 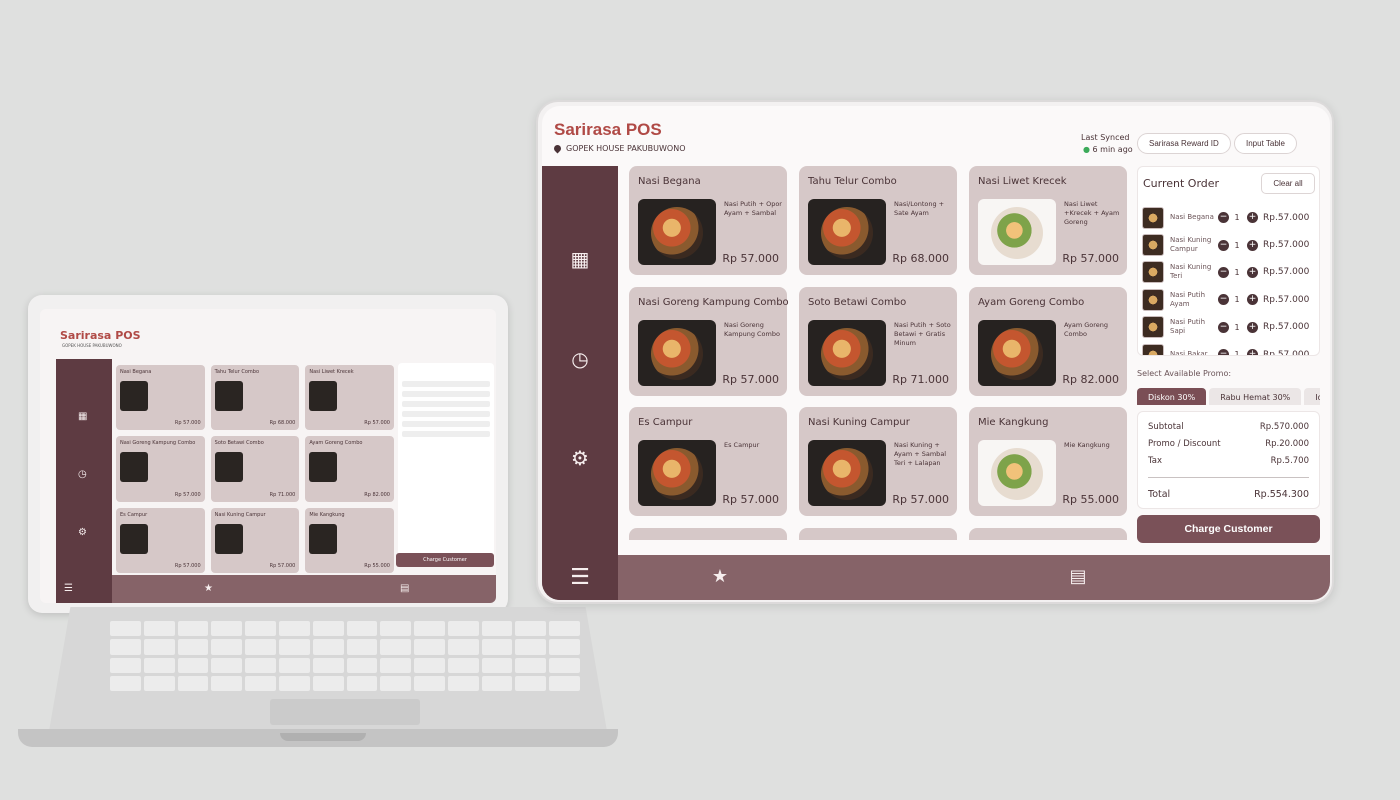 I want to click on menu-item-name: Nasi Liwet Krecek, so click(x=1022, y=181).